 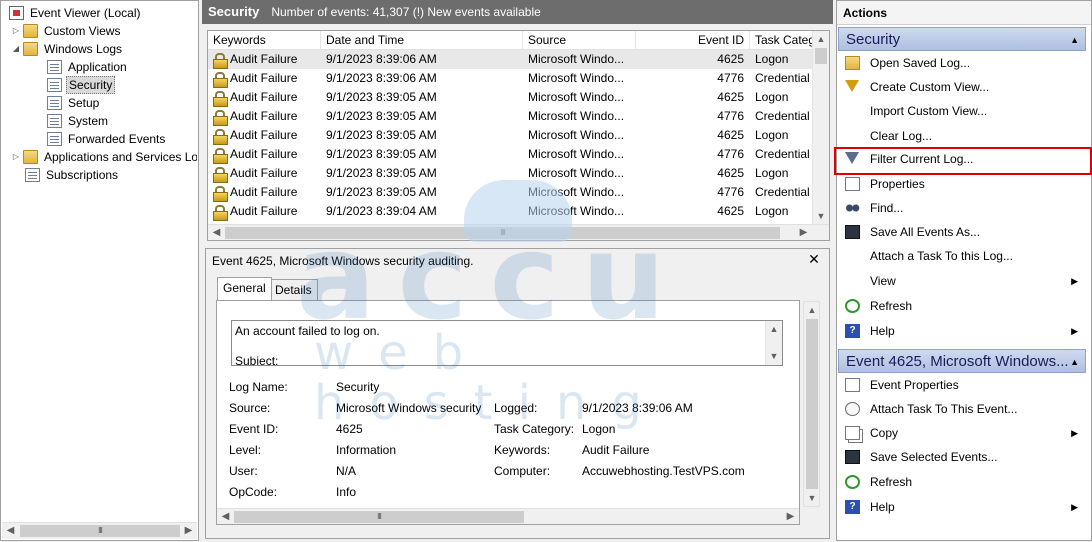 I want to click on collapse-icon: ◢, so click(x=16, y=49).